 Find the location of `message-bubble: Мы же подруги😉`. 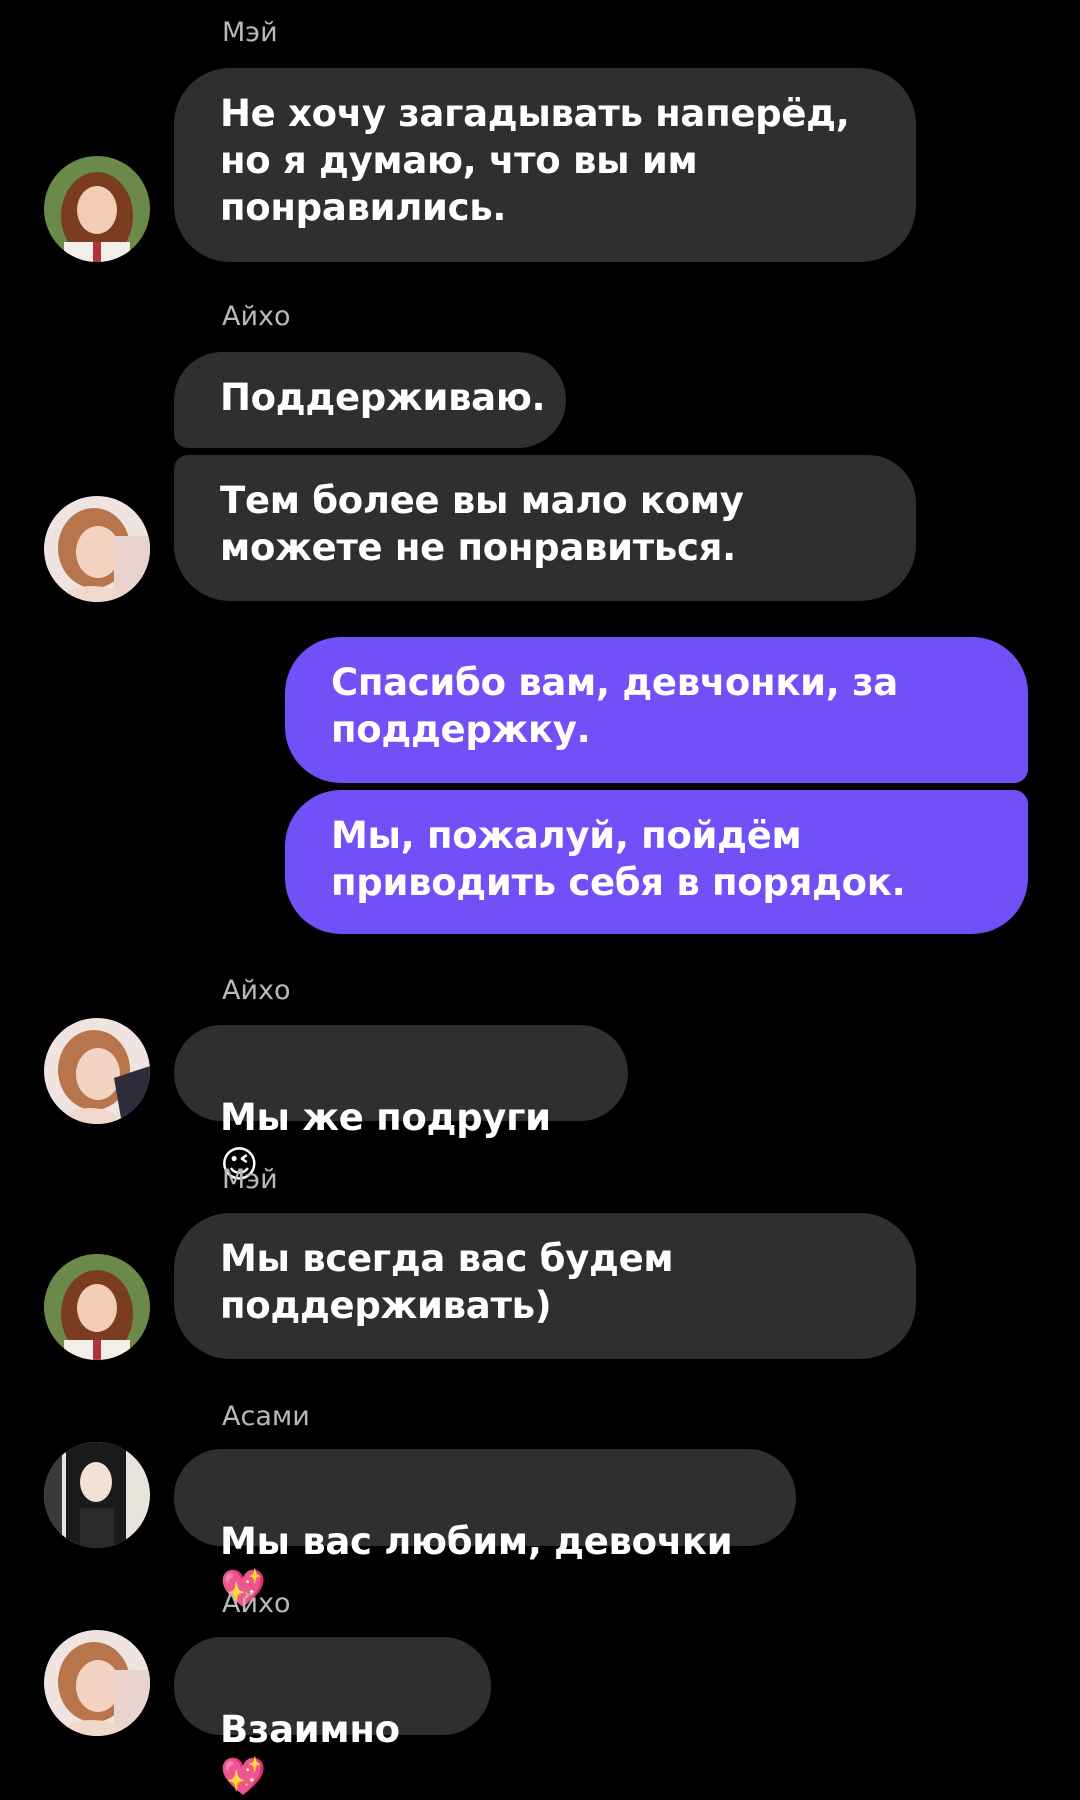

message-bubble: Мы же подруги😉 is located at coordinates (401, 1105).